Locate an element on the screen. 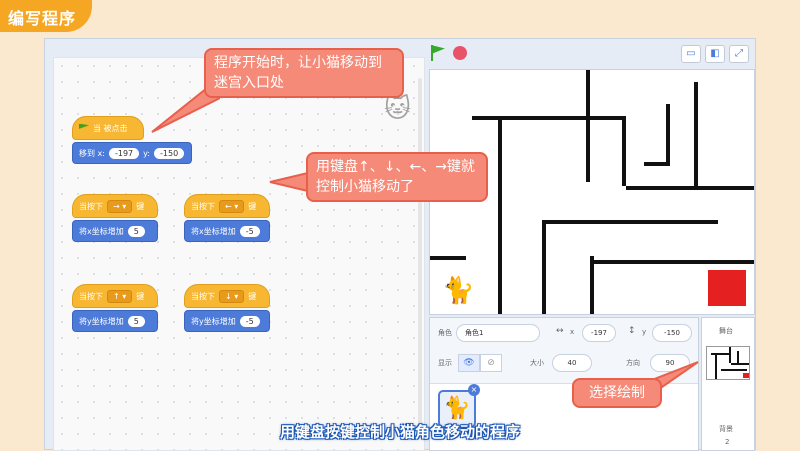 The height and width of the screenshot is (451, 800). sprite-x-input: -197 is located at coordinates (599, 333).